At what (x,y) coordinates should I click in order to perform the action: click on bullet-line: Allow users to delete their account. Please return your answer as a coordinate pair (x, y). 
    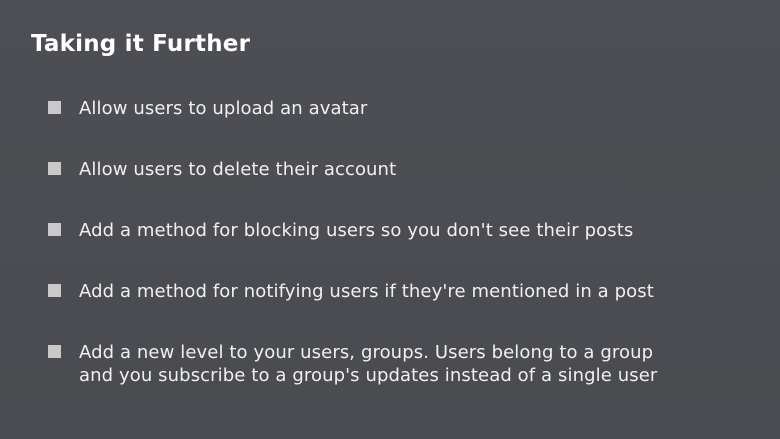
    Looking at the image, I should click on (238, 169).